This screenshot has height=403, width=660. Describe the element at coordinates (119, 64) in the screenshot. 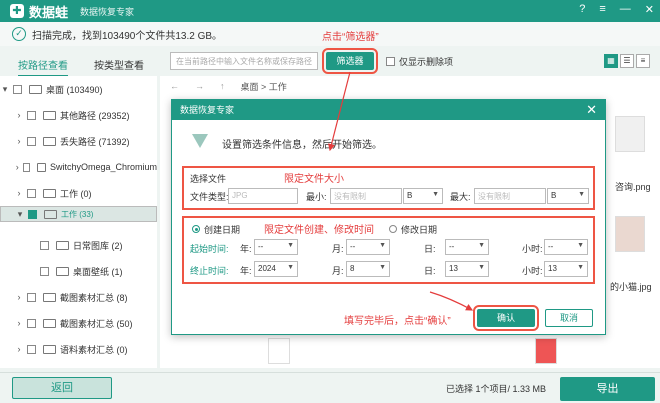

I see `tab-by-type: 按类型查看` at that location.